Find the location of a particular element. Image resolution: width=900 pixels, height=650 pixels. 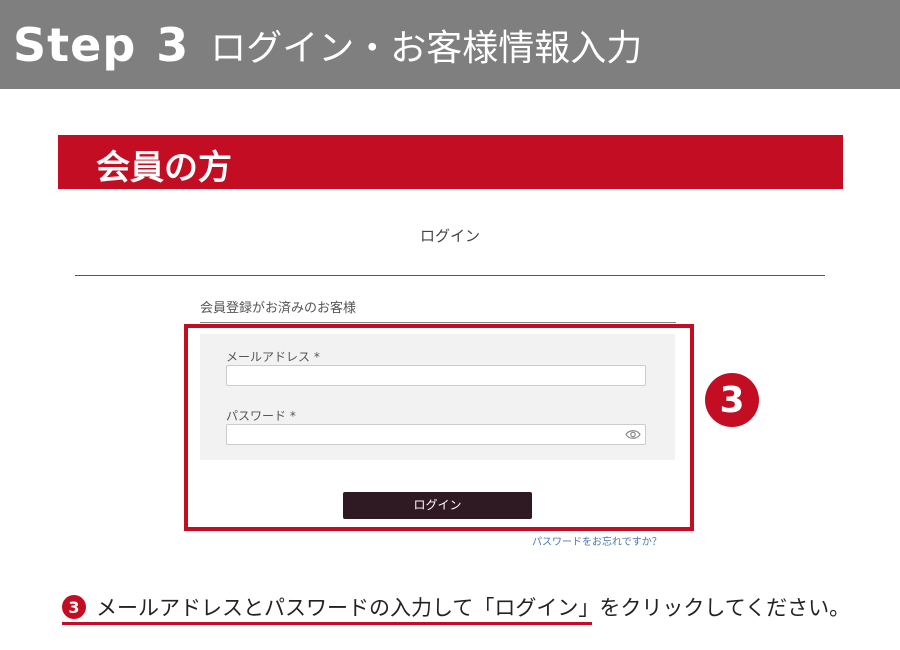

instruction-badge: 3 is located at coordinates (74, 607).